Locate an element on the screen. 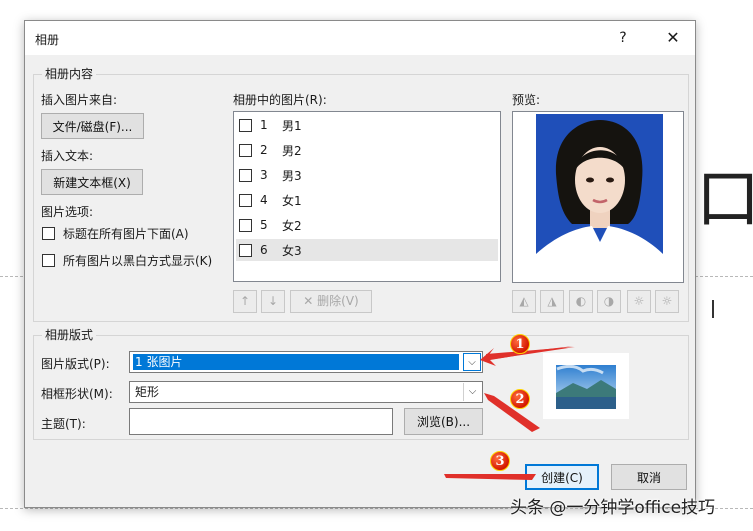 Image resolution: width=753 pixels, height=531 pixels. annotation-arrow-1-shaft is located at coordinates (530, 353).